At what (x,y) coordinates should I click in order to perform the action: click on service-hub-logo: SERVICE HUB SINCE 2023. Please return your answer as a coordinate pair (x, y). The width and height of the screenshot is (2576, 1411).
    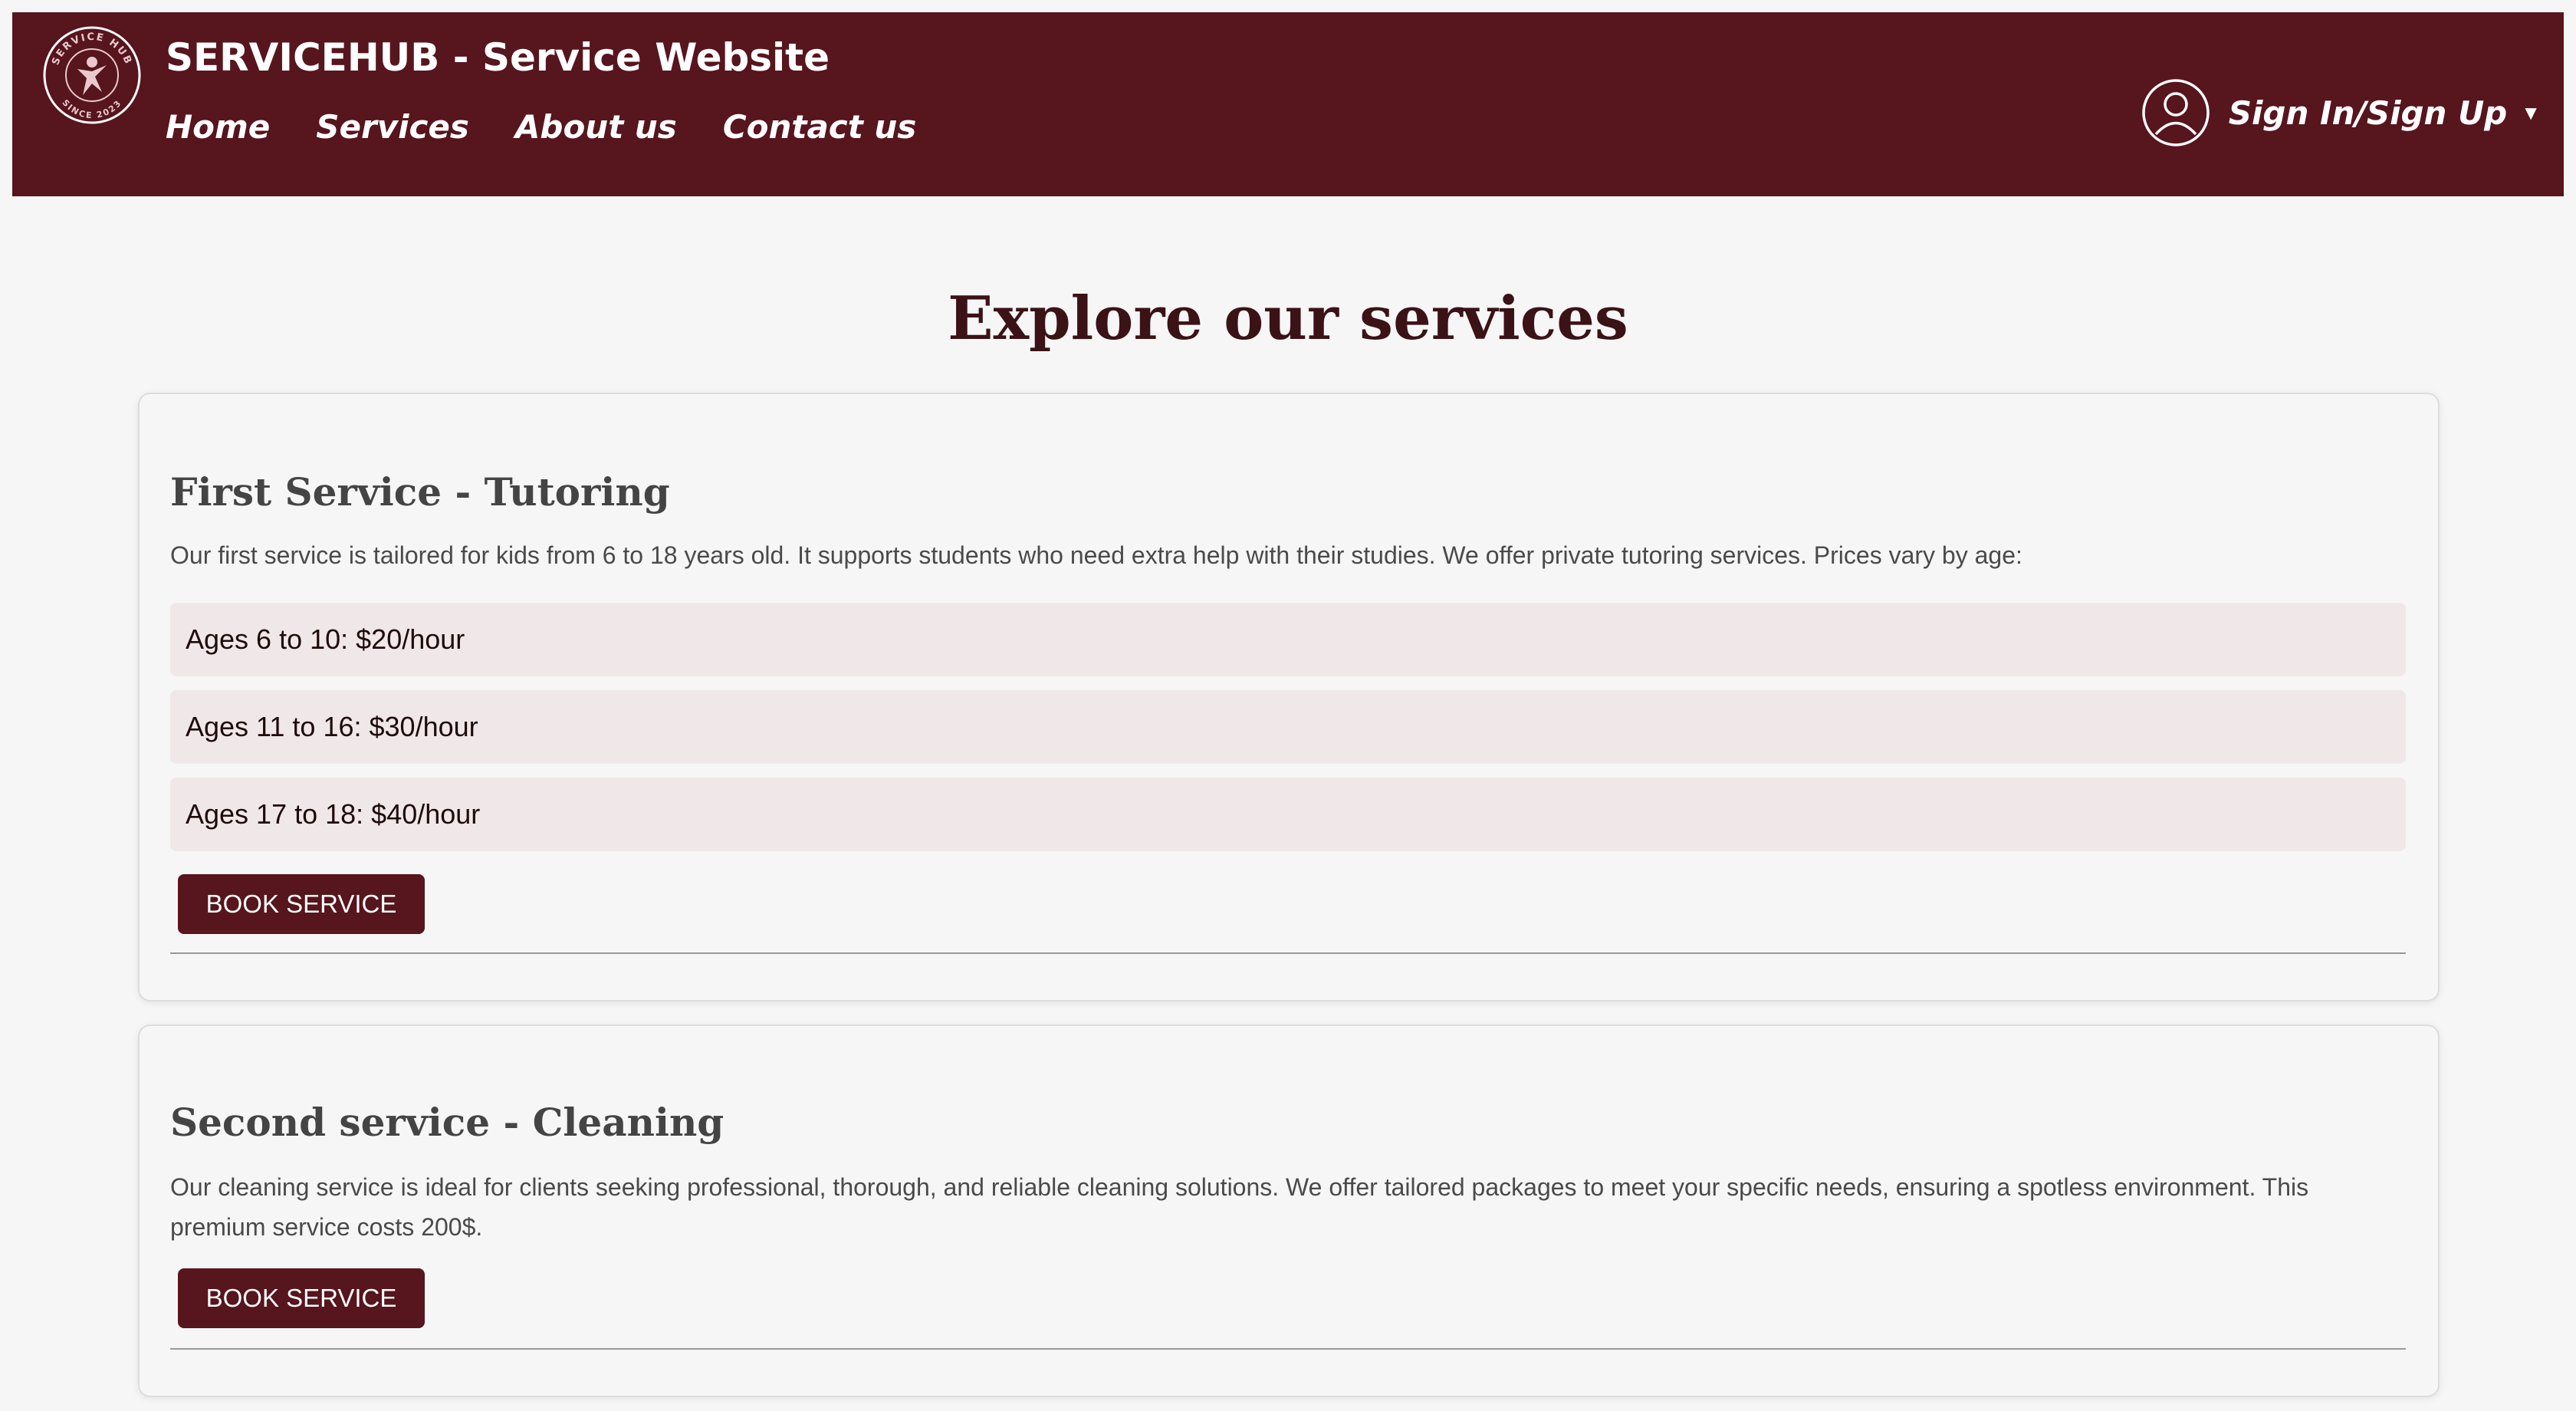
    Looking at the image, I should click on (92, 75).